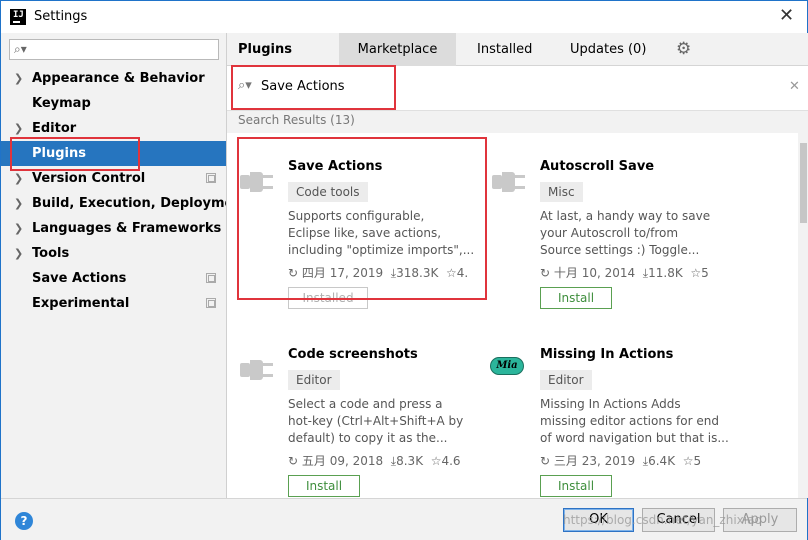 This screenshot has width=808, height=540. I want to click on sidebar-item-keymap: Keymap, so click(113, 103).